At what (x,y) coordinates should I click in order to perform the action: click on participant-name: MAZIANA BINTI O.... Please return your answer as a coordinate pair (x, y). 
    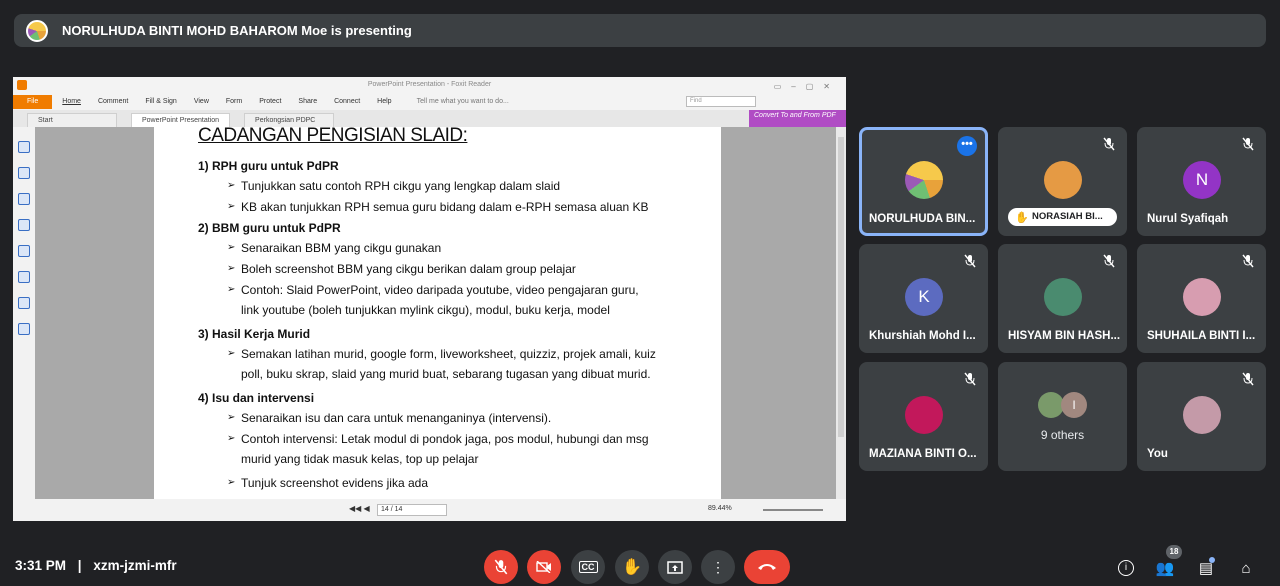
    Looking at the image, I should click on (923, 454).